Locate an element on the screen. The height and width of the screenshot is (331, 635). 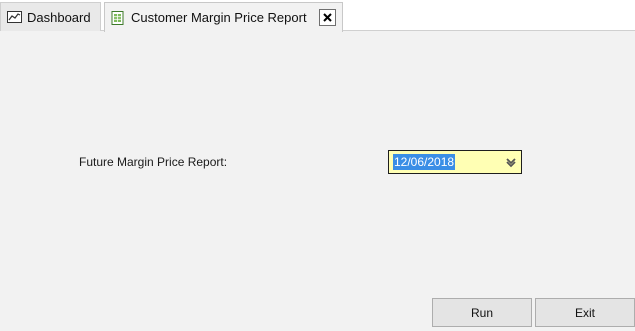
run-button: Run is located at coordinates (482, 312).